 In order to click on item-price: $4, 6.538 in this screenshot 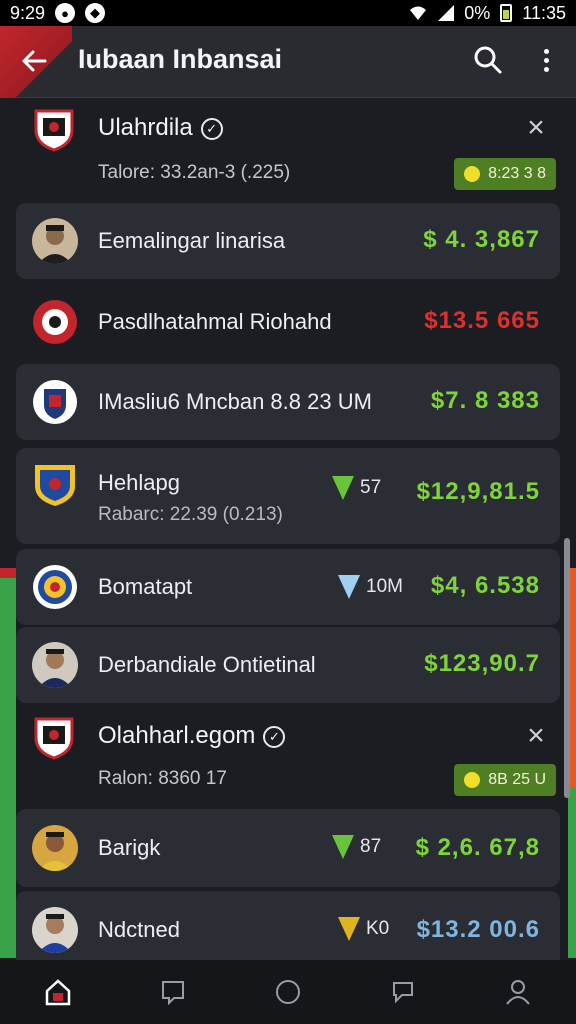, I will do `click(485, 585)`.